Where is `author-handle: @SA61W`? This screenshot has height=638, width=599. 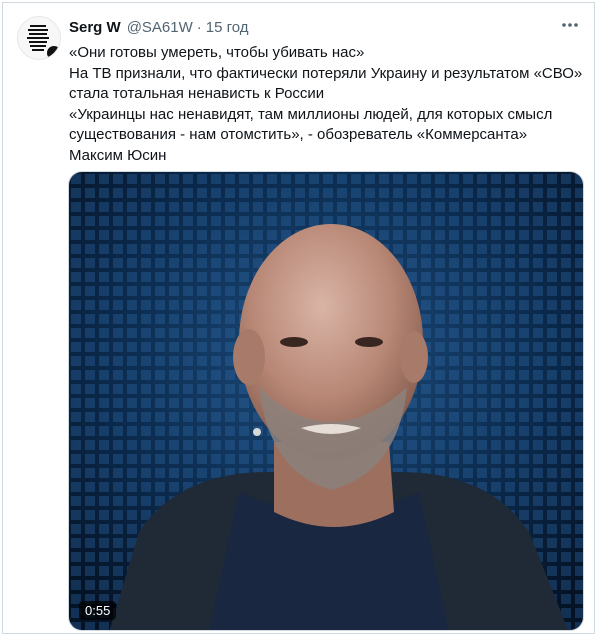
author-handle: @SA61W is located at coordinates (160, 27).